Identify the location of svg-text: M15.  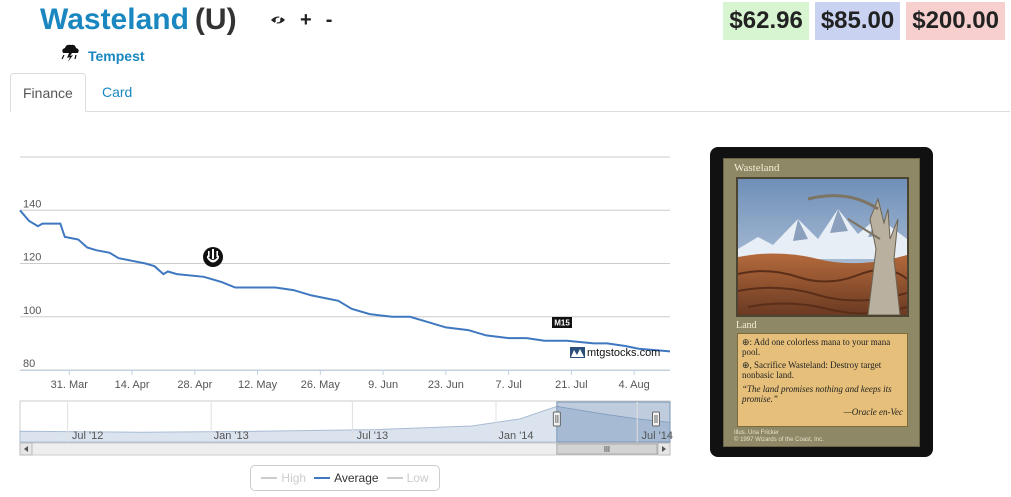
(562, 323).